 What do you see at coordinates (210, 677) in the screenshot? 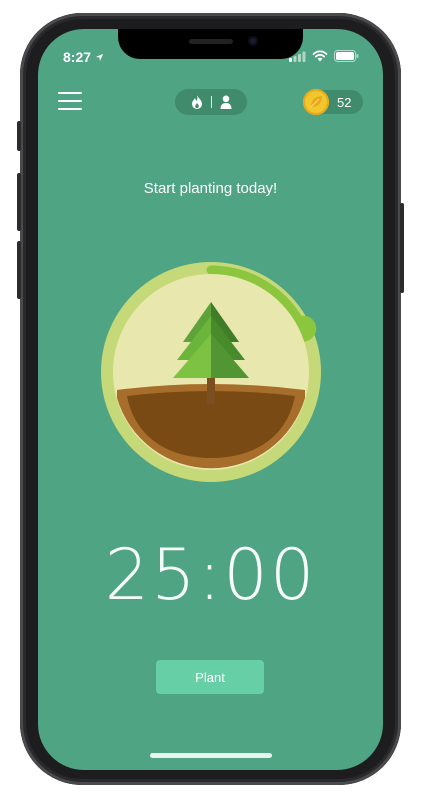
I see `plant-button: Plant` at bounding box center [210, 677].